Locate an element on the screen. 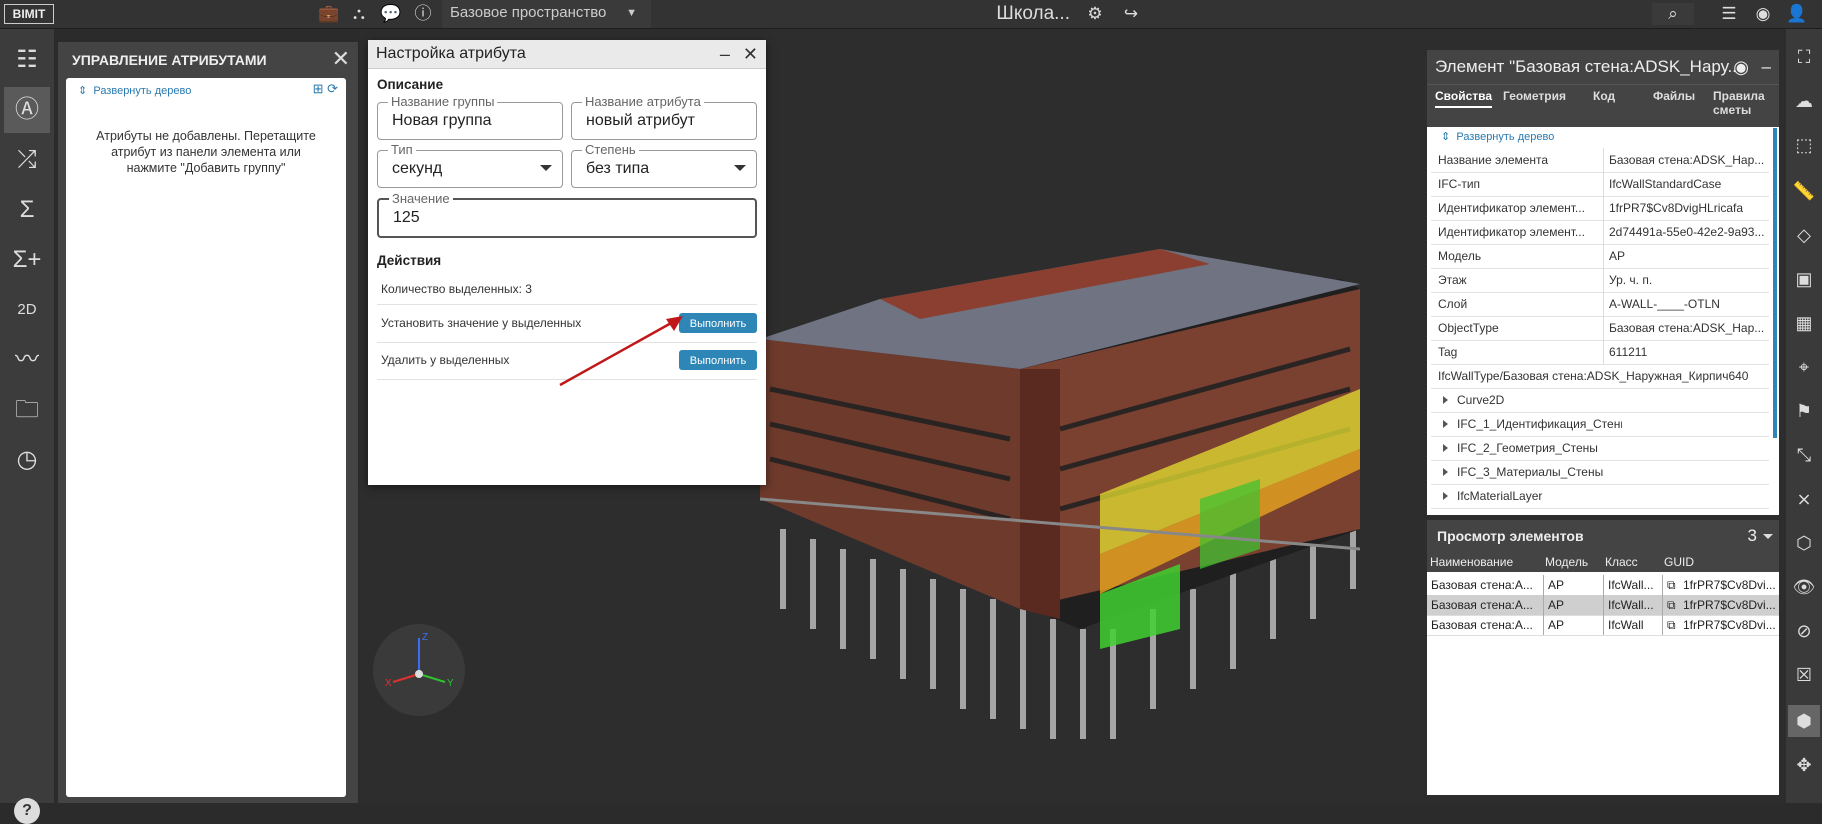 The width and height of the screenshot is (1822, 824). refresh-icon: ⟳ is located at coordinates (332, 88).